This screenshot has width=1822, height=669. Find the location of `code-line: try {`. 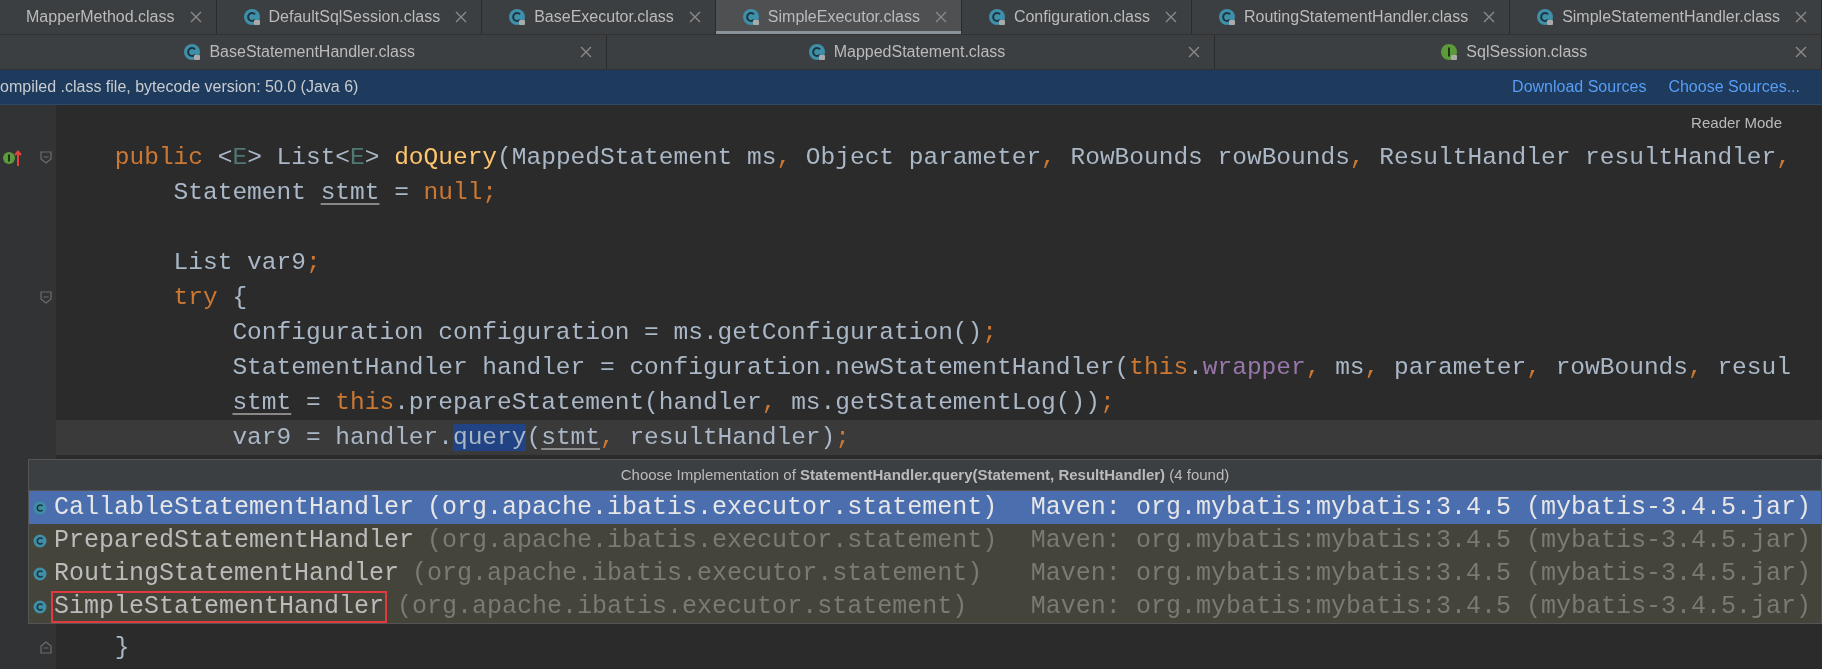

code-line: try { is located at coordinates (210, 298).